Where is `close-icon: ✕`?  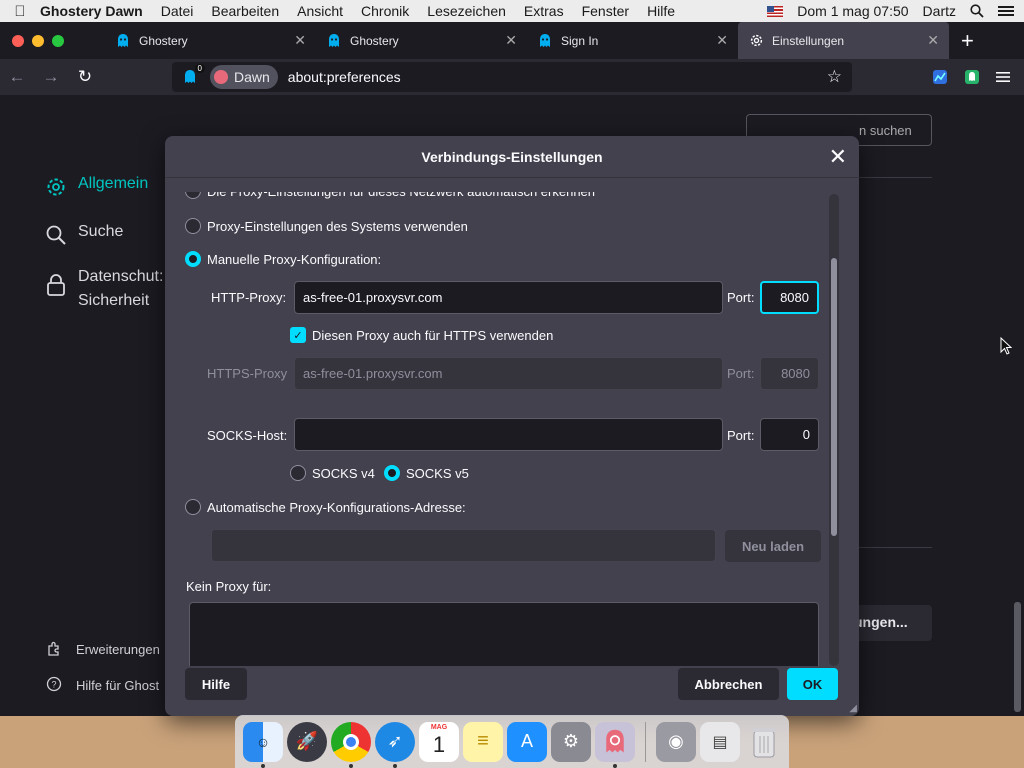
close-icon: ✕ is located at coordinates (838, 157).